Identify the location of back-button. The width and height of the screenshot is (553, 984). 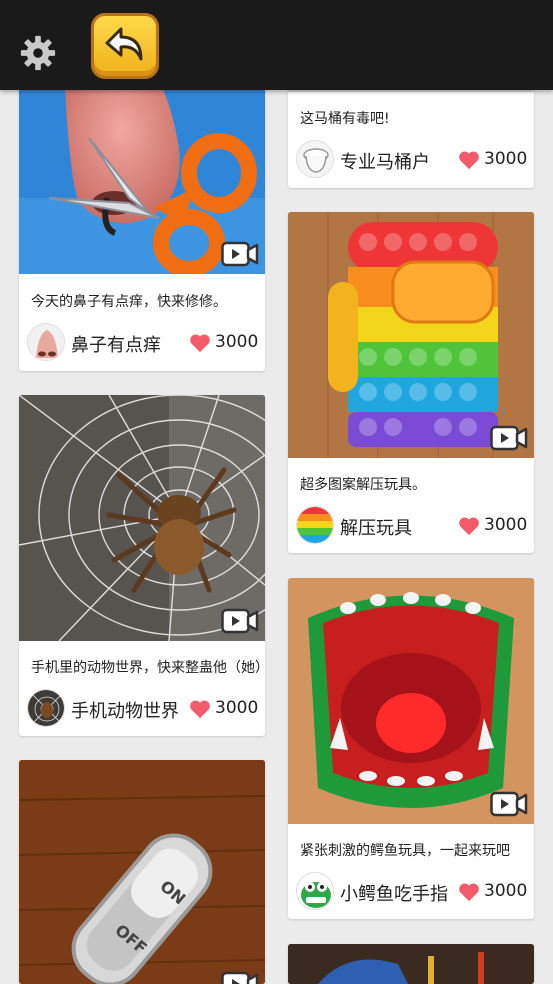
(125, 46).